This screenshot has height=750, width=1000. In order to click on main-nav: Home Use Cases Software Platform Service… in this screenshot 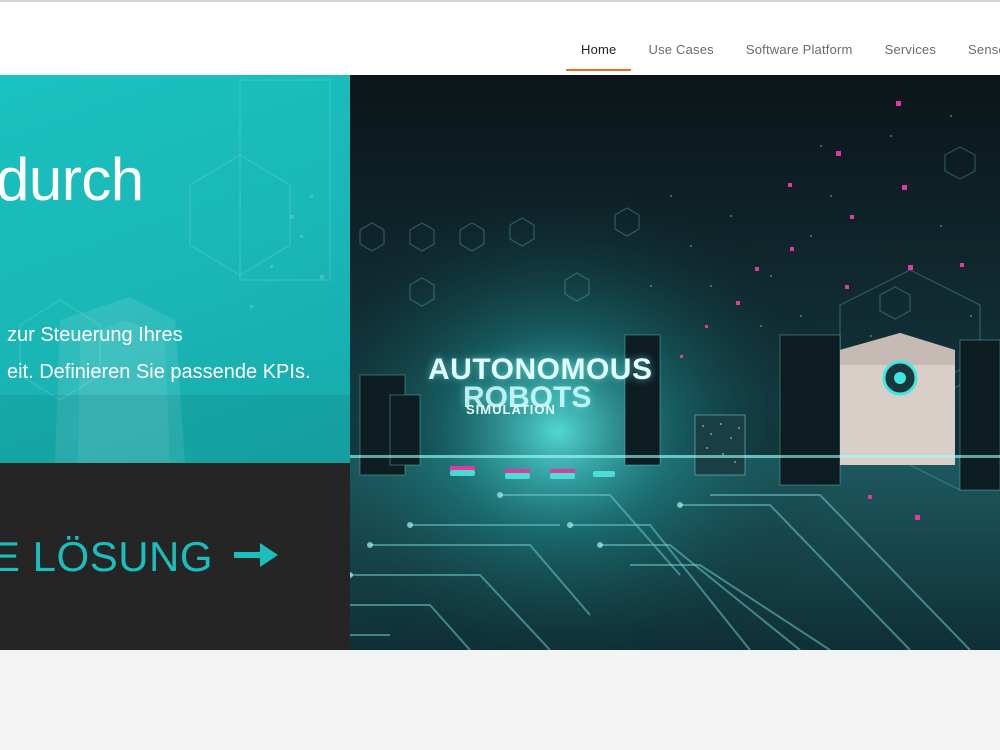, I will do `click(782, 51)`.